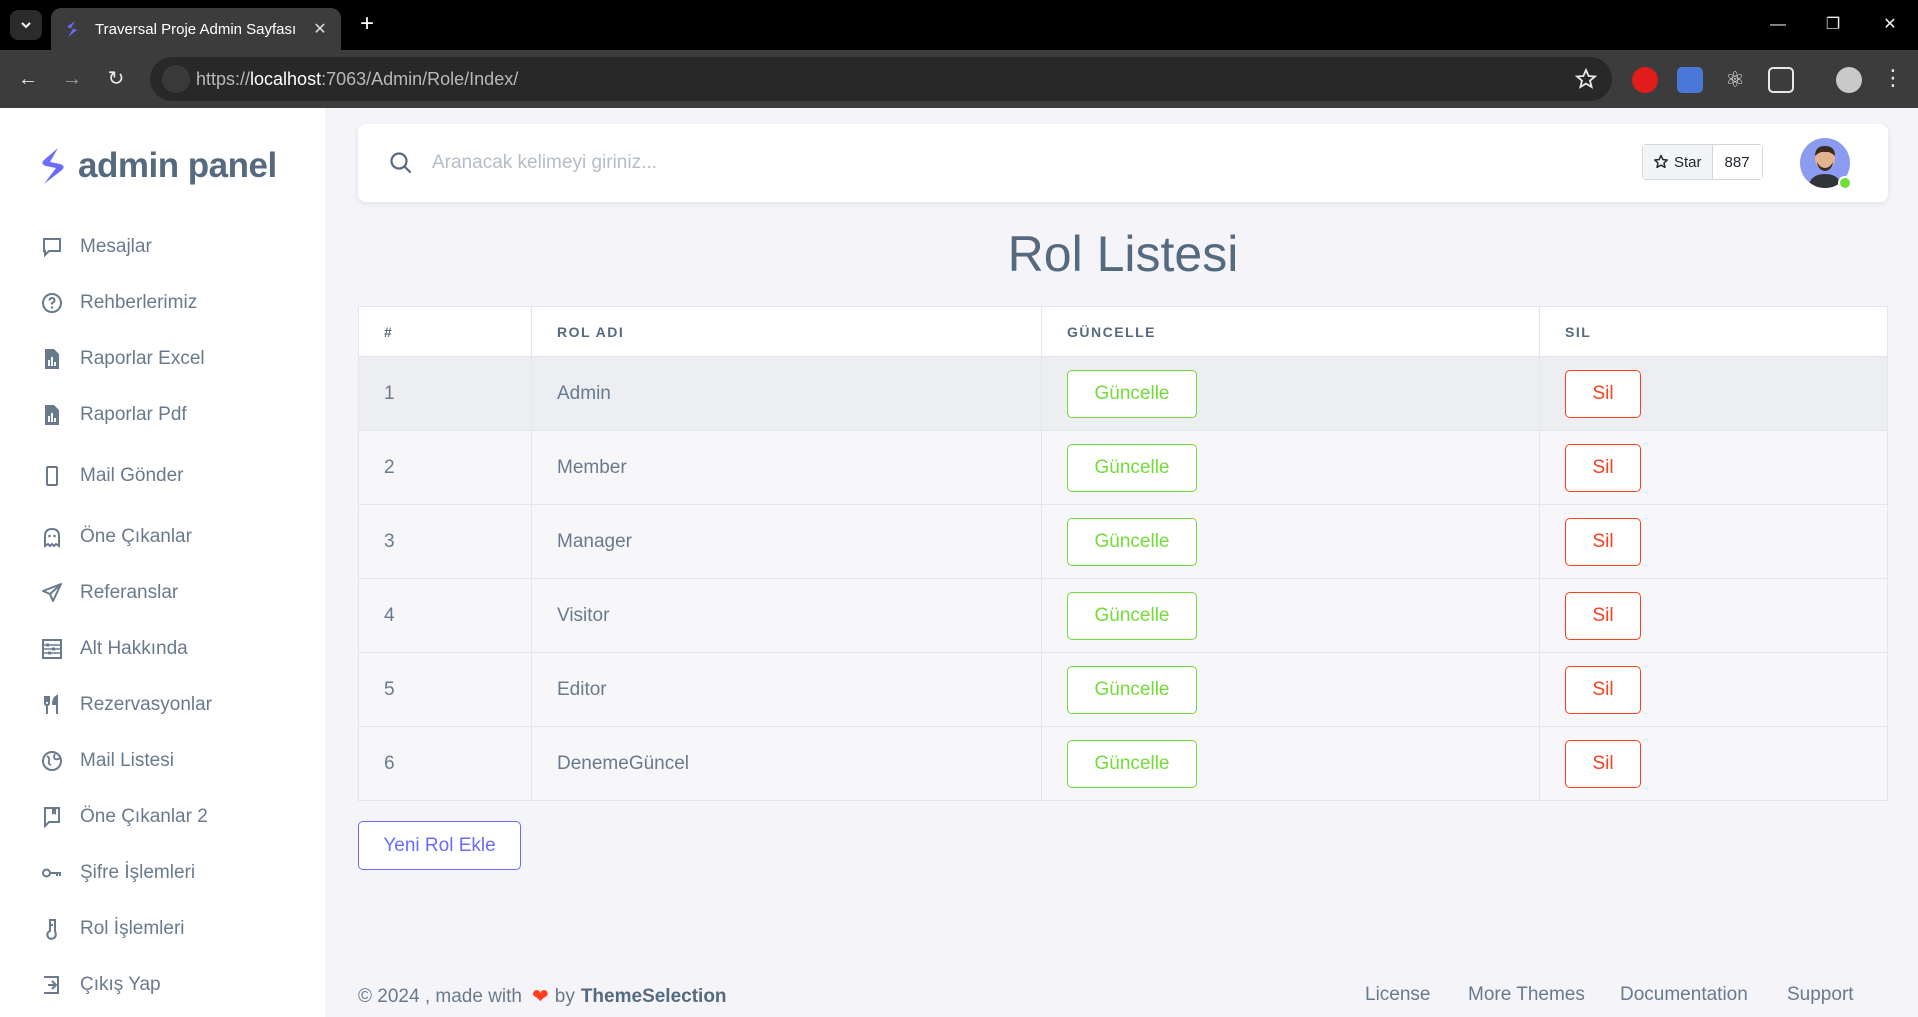  What do you see at coordinates (116, 79) in the screenshot?
I see `reload-button: ↻` at bounding box center [116, 79].